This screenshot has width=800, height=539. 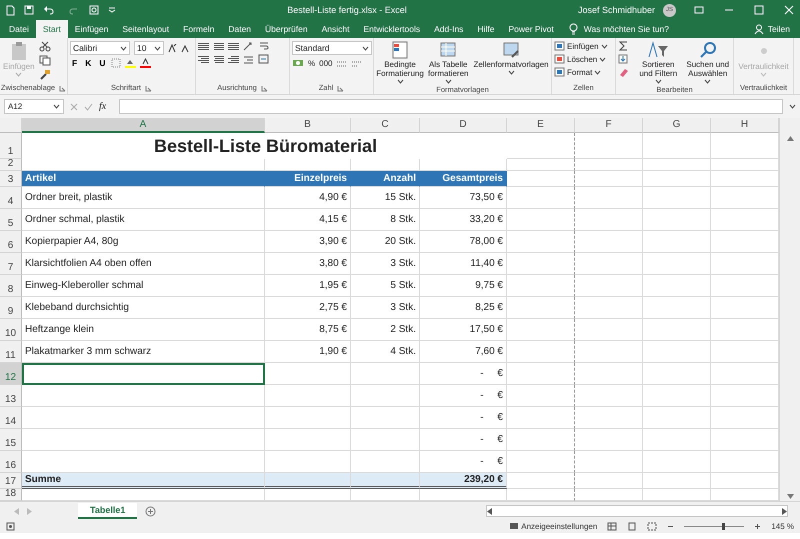 I want to click on copy-icon, so click(x=44, y=60).